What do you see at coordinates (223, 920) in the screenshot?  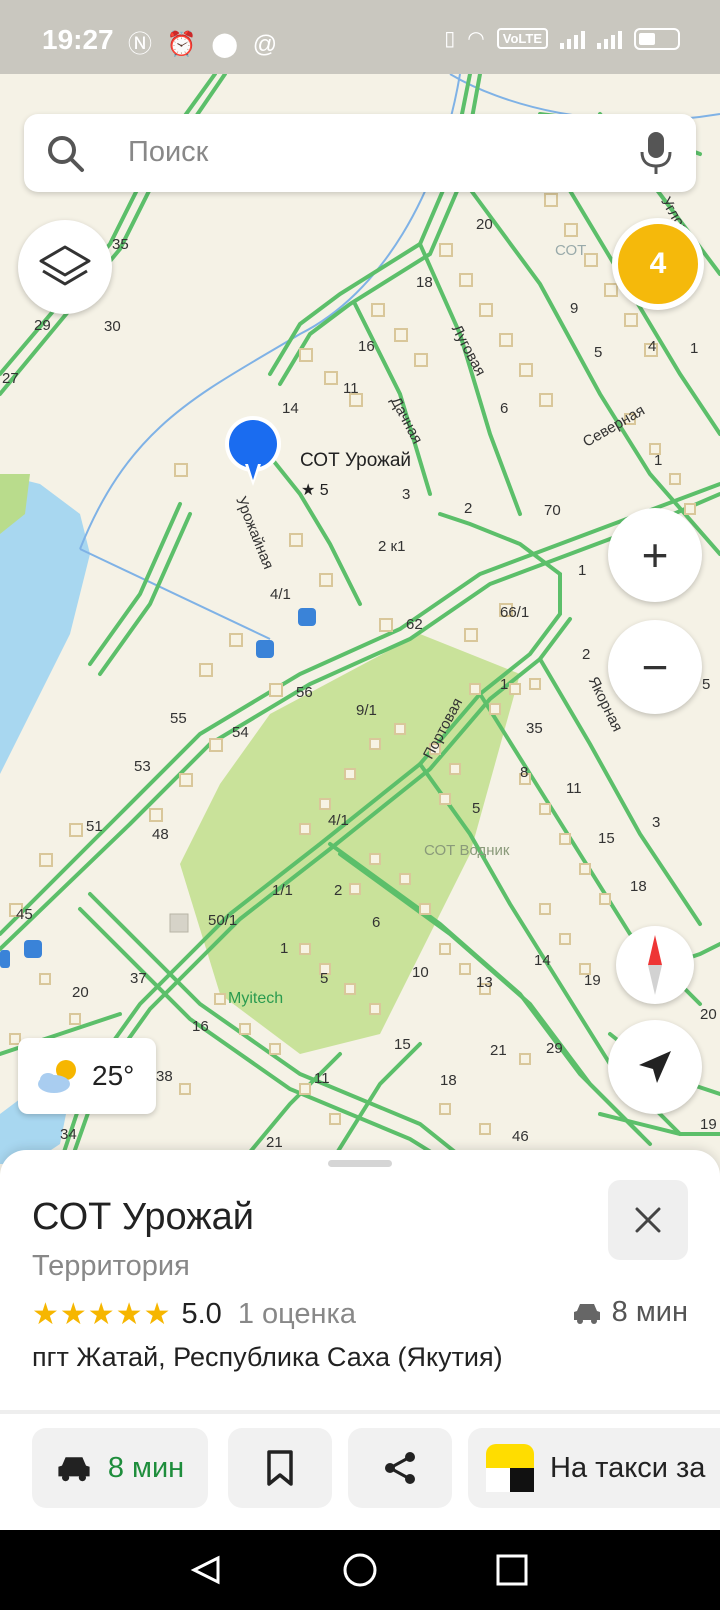 I see `house-number: 50/1` at bounding box center [223, 920].